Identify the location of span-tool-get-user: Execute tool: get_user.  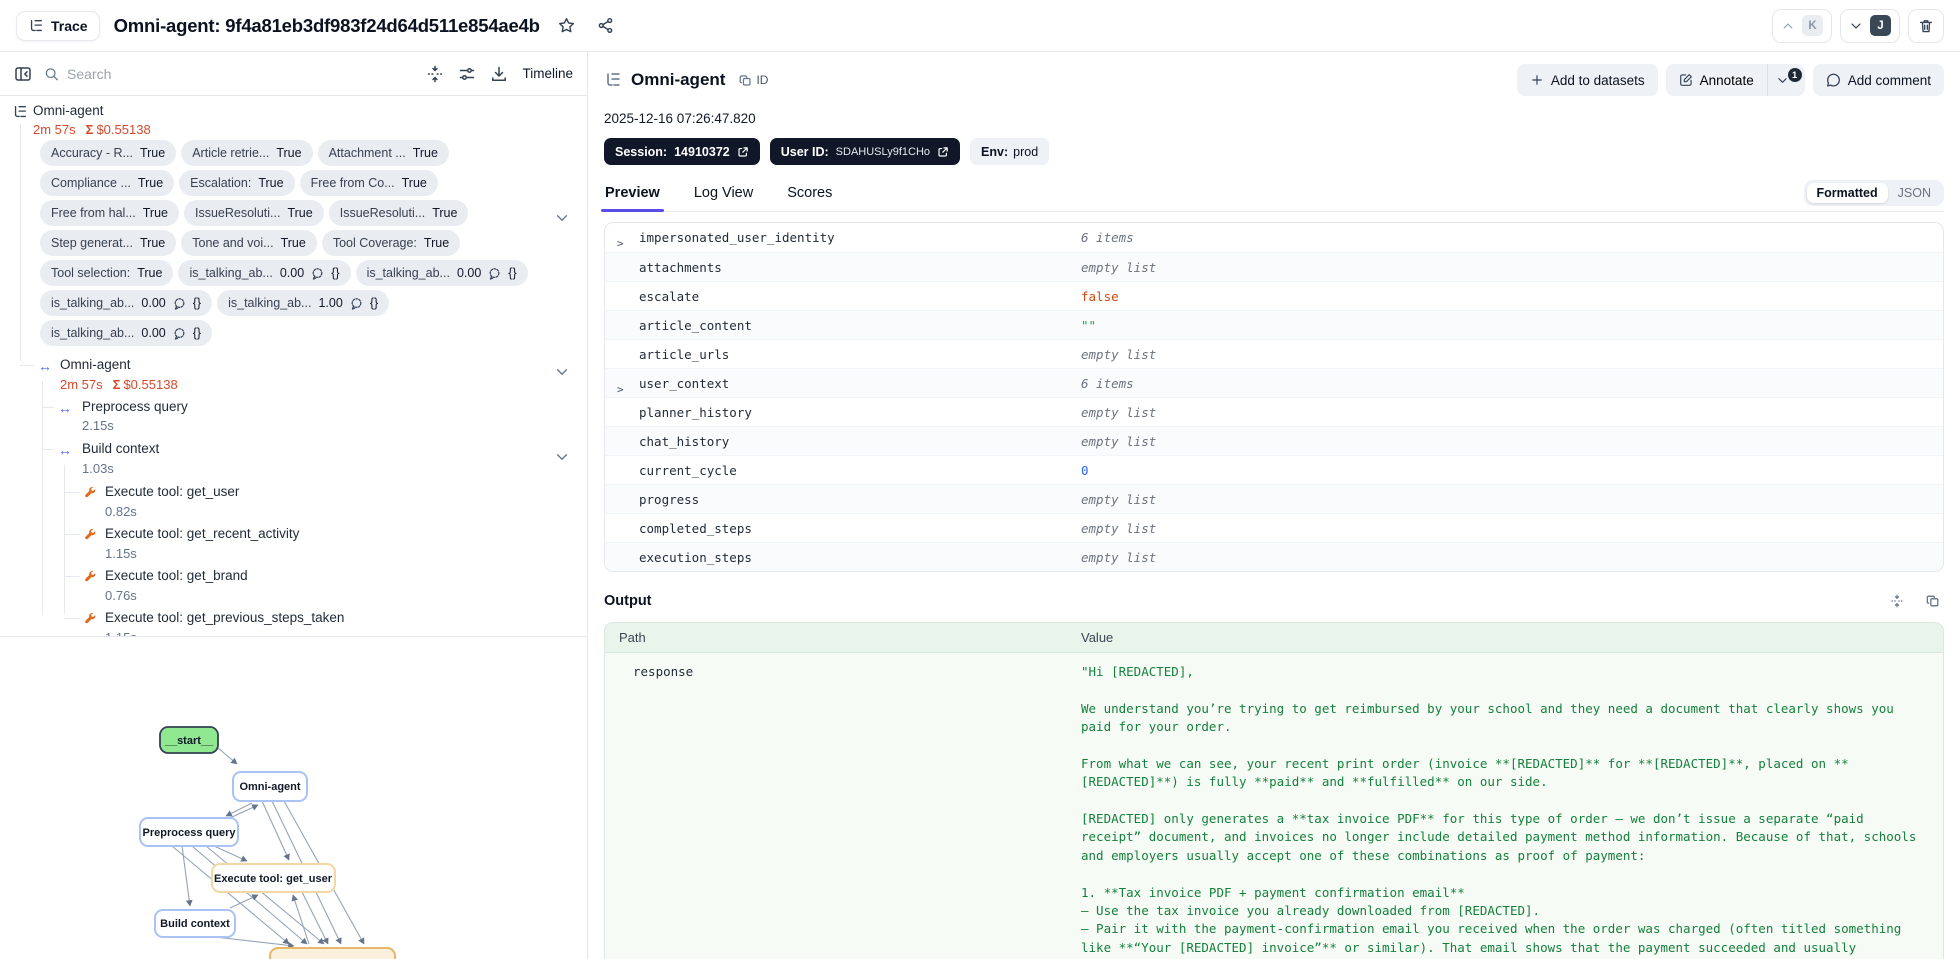
(172, 491).